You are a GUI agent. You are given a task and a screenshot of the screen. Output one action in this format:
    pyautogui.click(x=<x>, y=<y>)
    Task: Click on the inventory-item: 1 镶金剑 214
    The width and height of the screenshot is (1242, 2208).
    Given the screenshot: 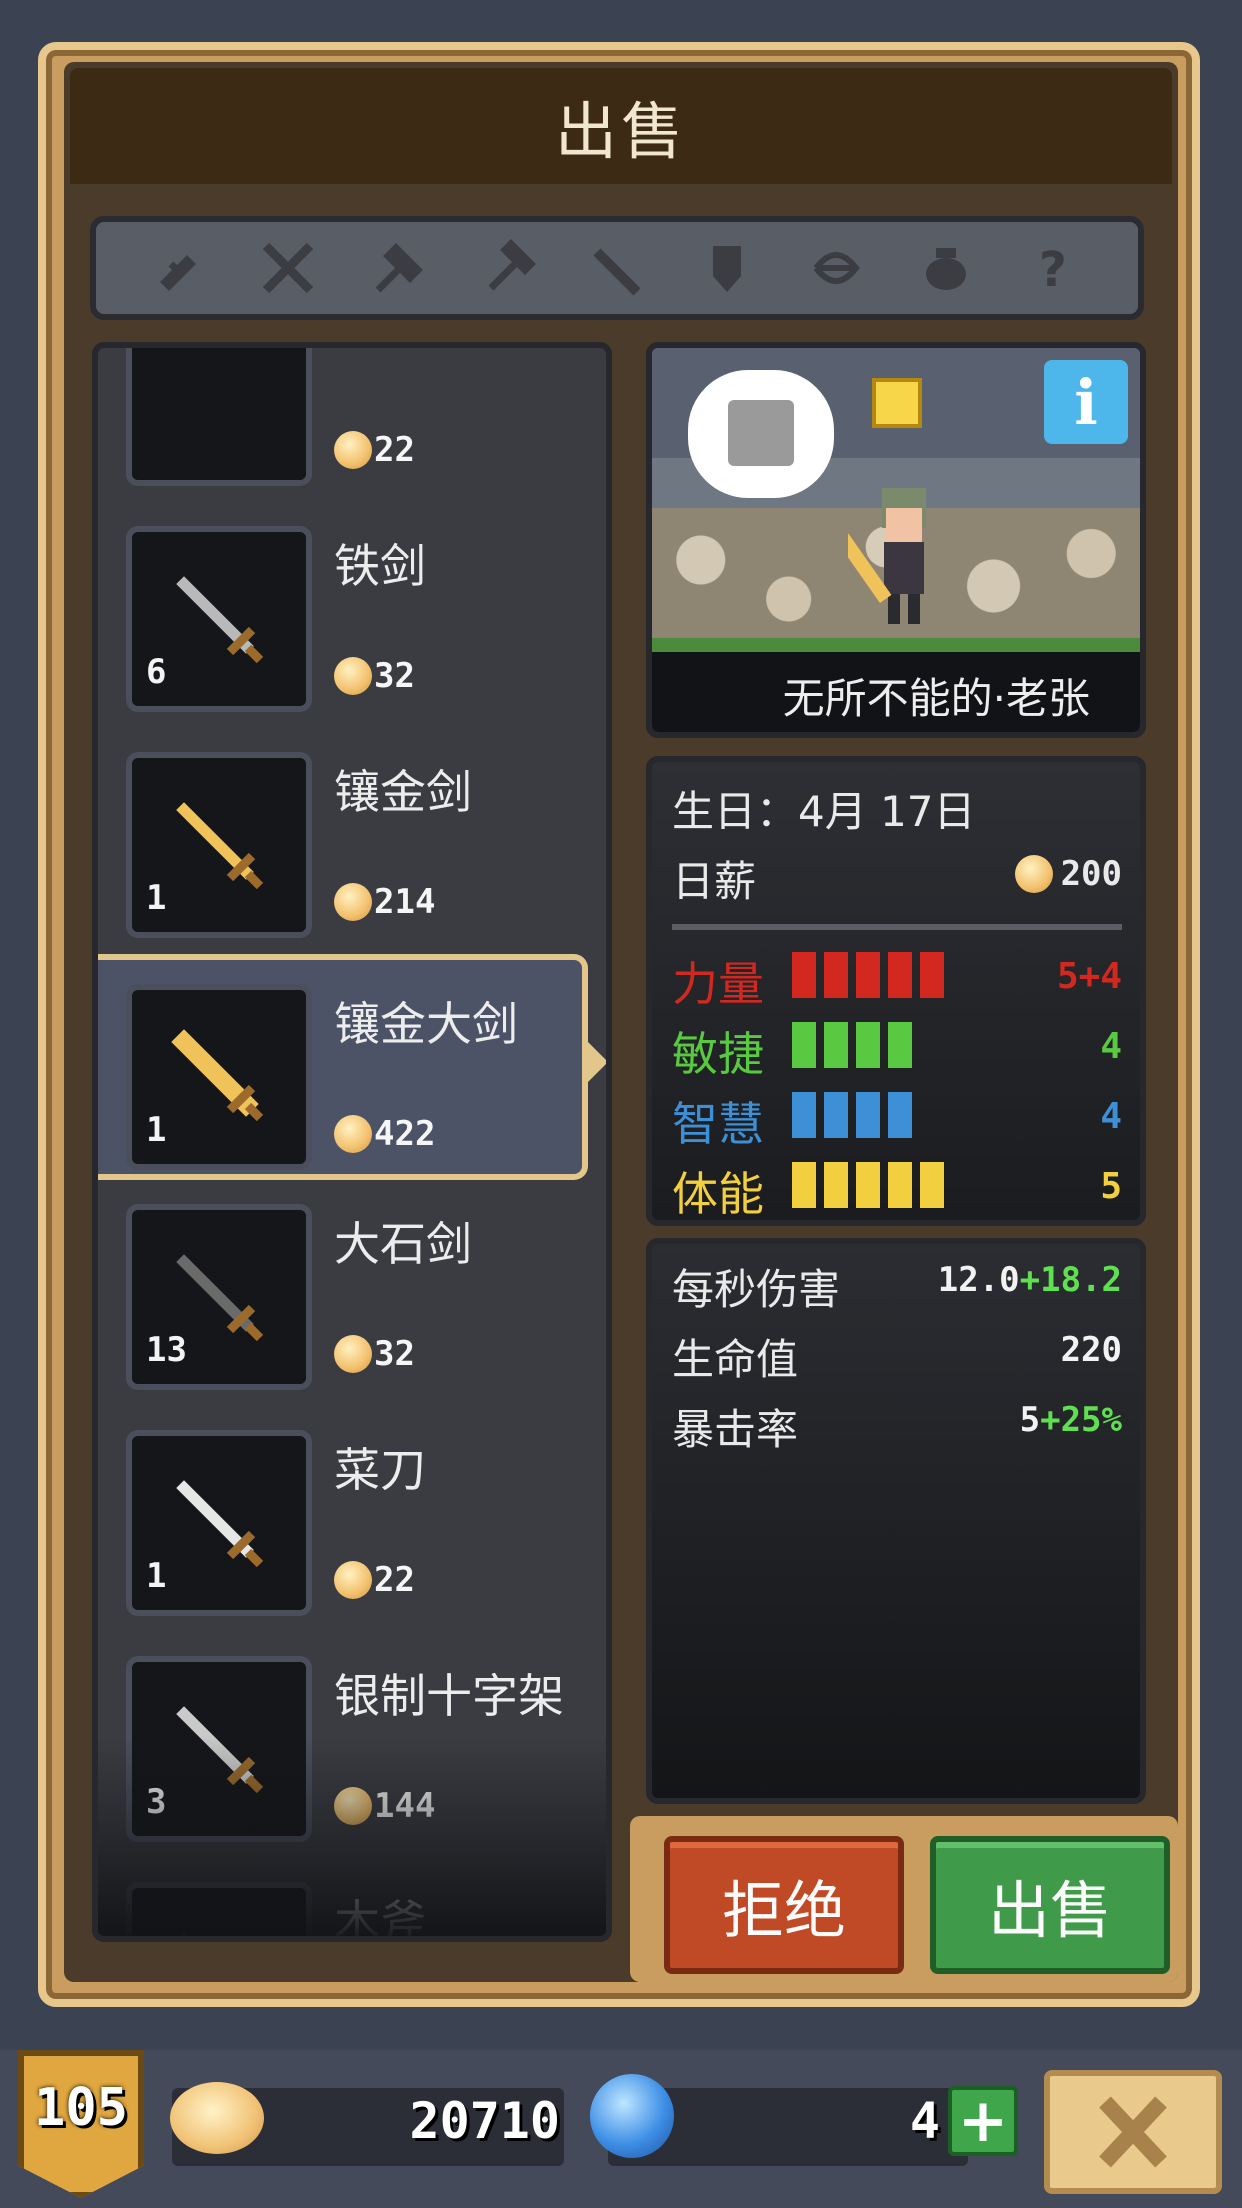 What is the action you would take?
    pyautogui.click(x=352, y=841)
    